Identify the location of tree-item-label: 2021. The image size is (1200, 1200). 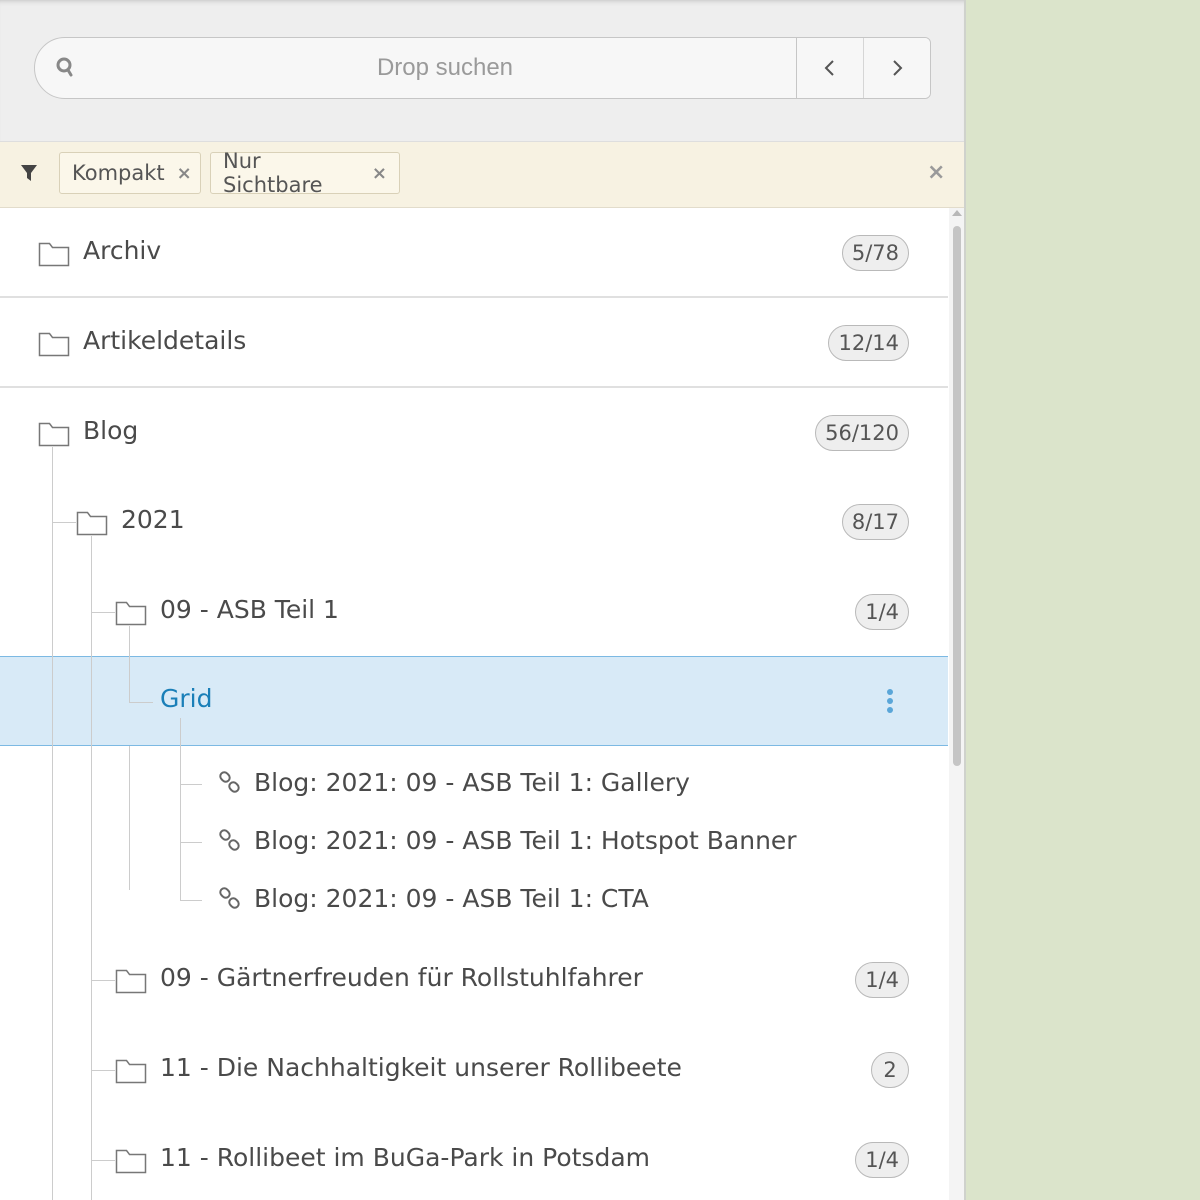
(153, 519).